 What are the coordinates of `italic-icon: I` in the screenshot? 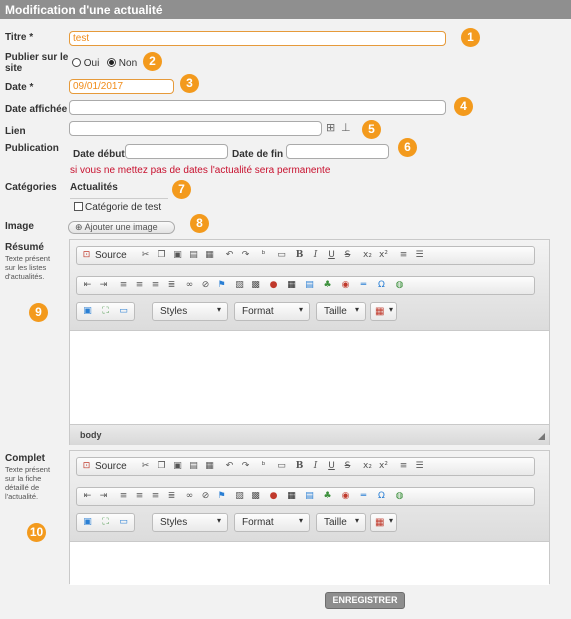 It's located at (315, 255).